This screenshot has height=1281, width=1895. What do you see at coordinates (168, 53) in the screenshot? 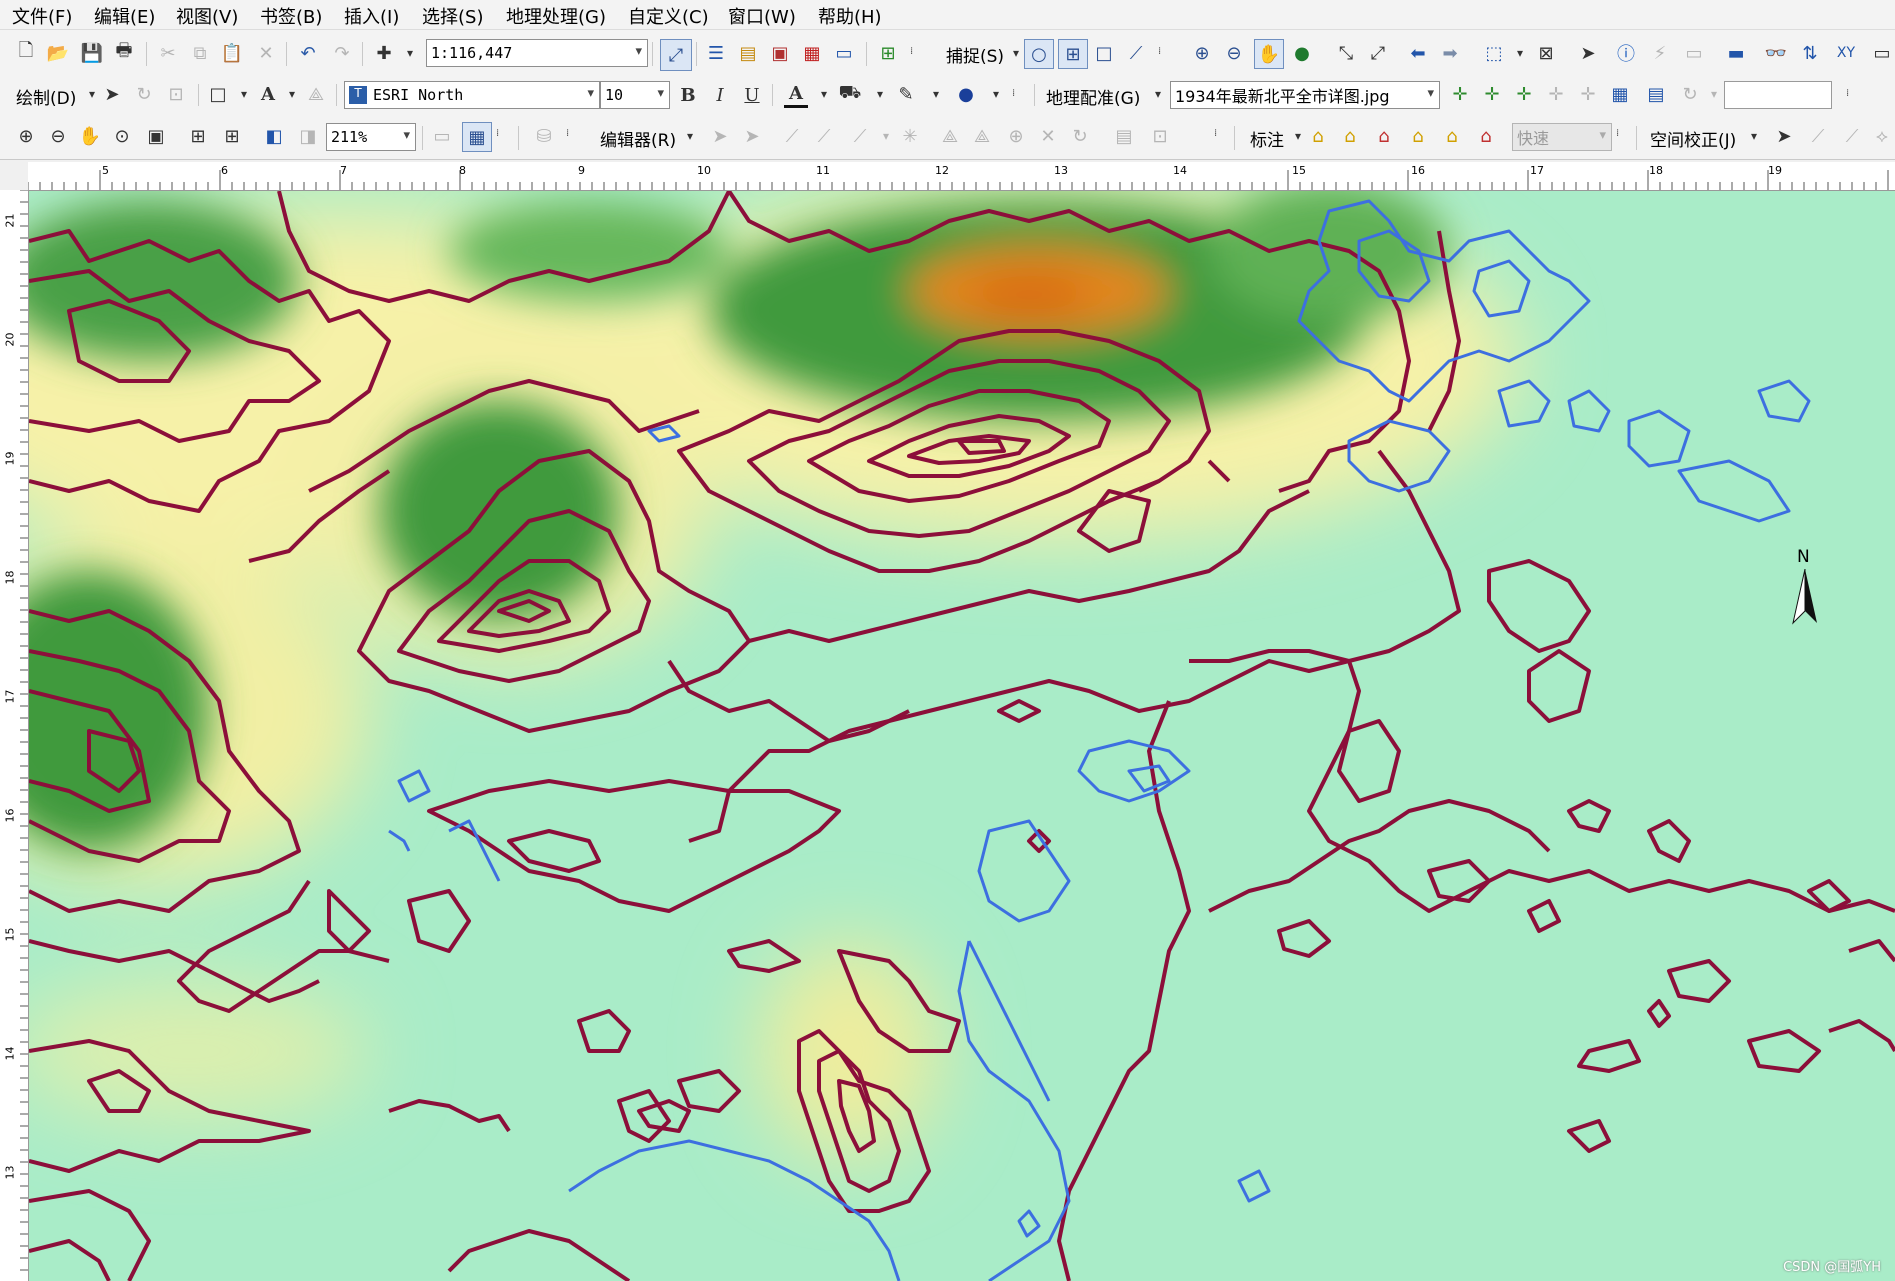
I see `cut-icon: ✂` at bounding box center [168, 53].